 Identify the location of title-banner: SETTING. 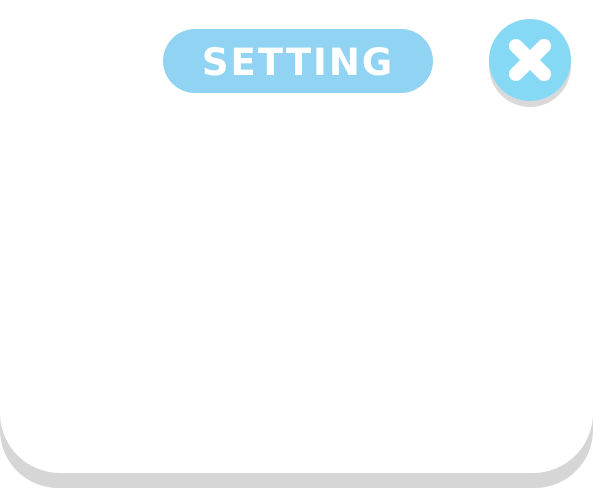
(298, 61).